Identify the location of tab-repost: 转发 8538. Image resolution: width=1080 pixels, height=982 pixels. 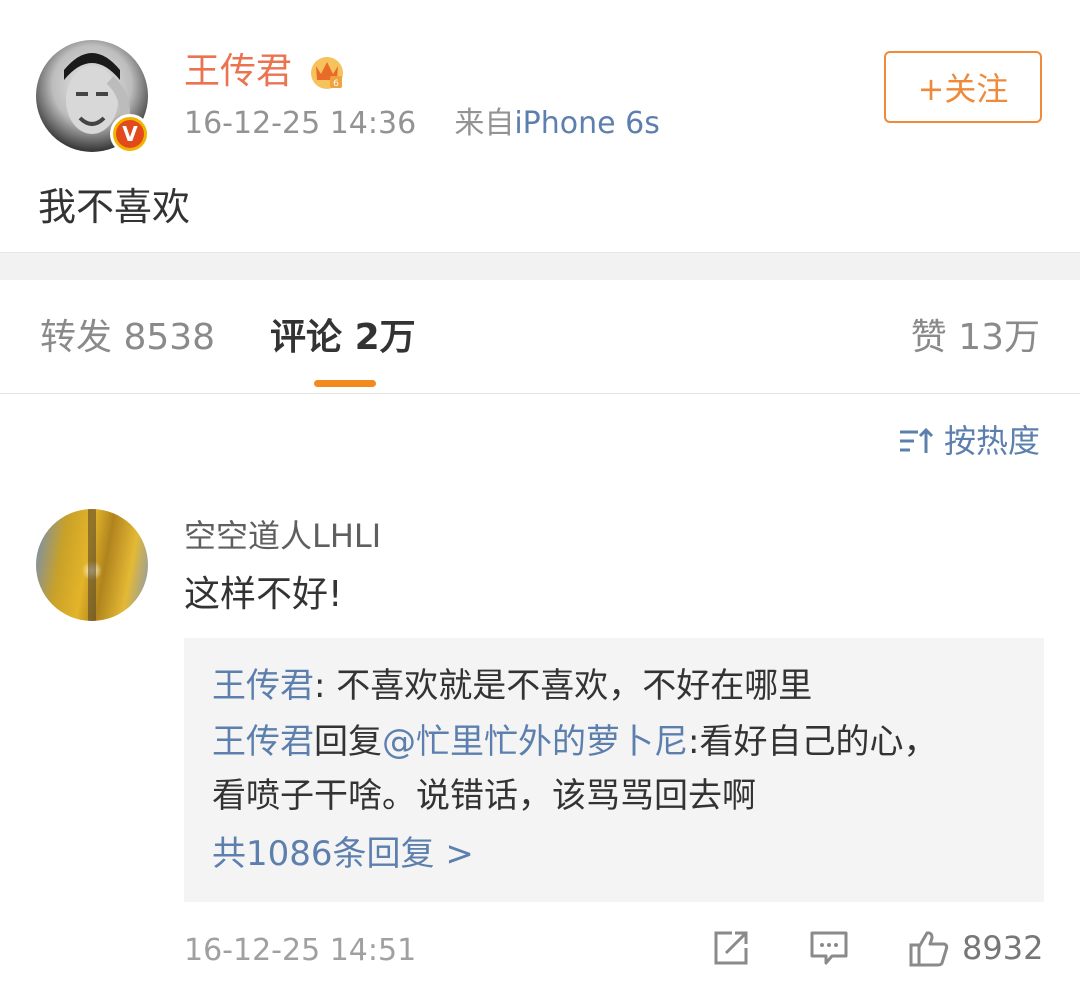
(127, 338).